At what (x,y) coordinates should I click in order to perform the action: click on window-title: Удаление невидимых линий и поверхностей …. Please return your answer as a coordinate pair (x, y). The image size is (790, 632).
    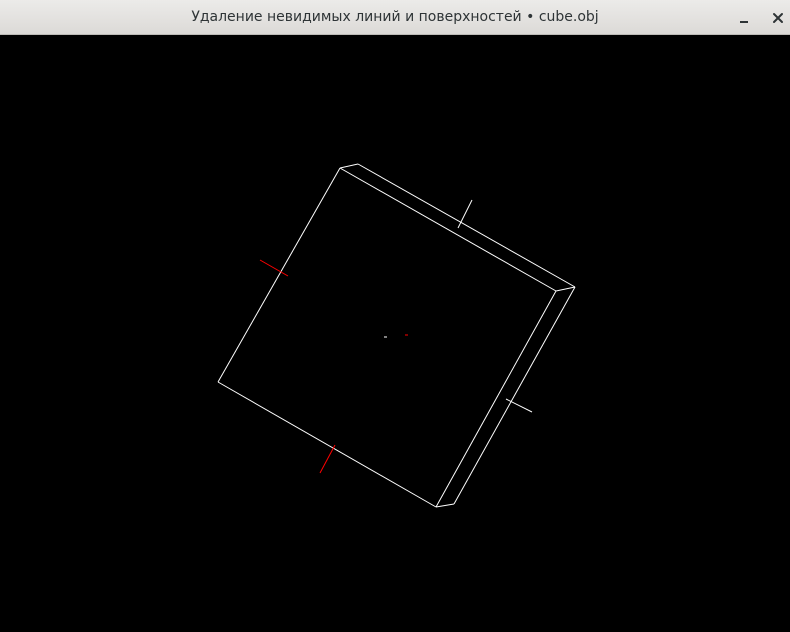
    Looking at the image, I should click on (395, 17).